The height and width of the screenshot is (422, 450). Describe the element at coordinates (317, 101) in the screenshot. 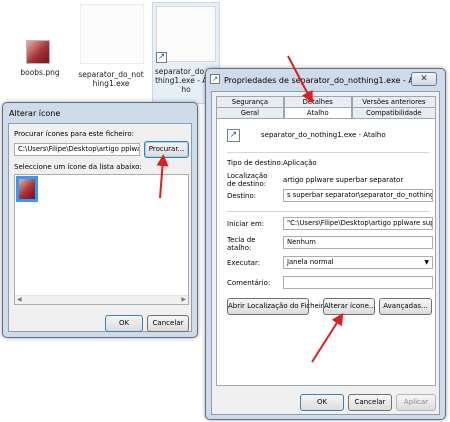

I see `tab-detalhes: Detalhes` at that location.